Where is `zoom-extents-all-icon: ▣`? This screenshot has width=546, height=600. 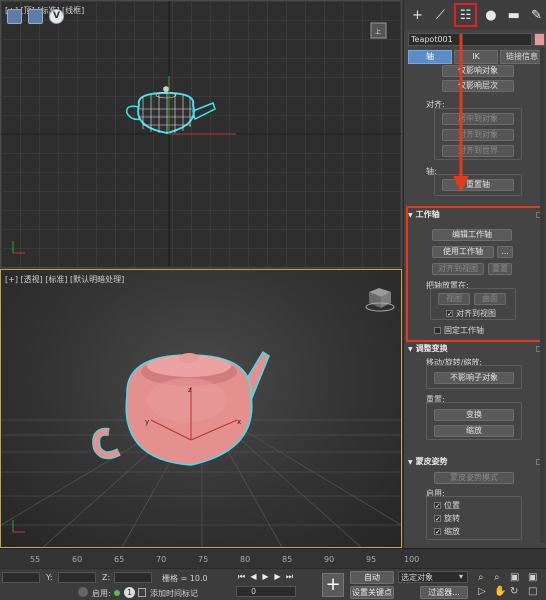
zoom-extents-all-icon: ▣ is located at coordinates (532, 577).